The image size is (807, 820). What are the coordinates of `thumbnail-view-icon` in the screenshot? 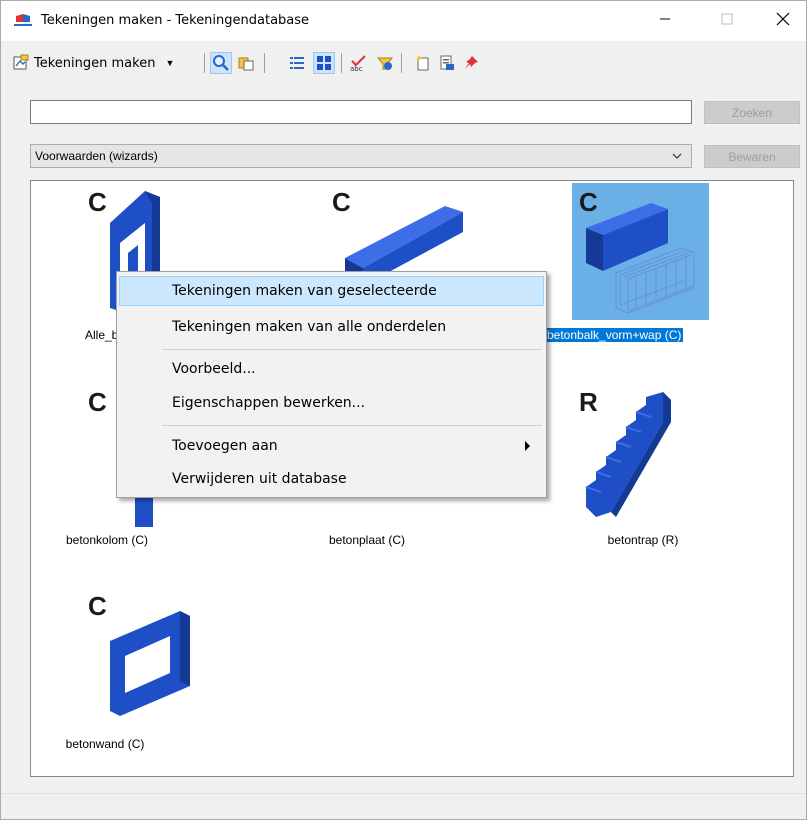 It's located at (324, 63).